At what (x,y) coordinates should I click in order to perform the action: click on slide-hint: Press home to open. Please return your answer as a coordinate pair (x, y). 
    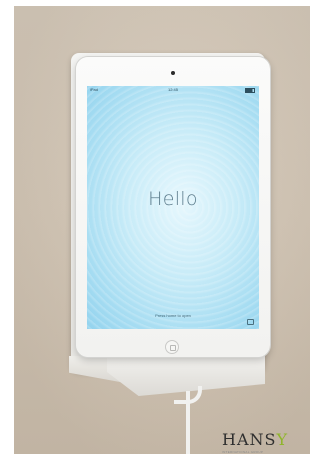
    Looking at the image, I should click on (173, 315).